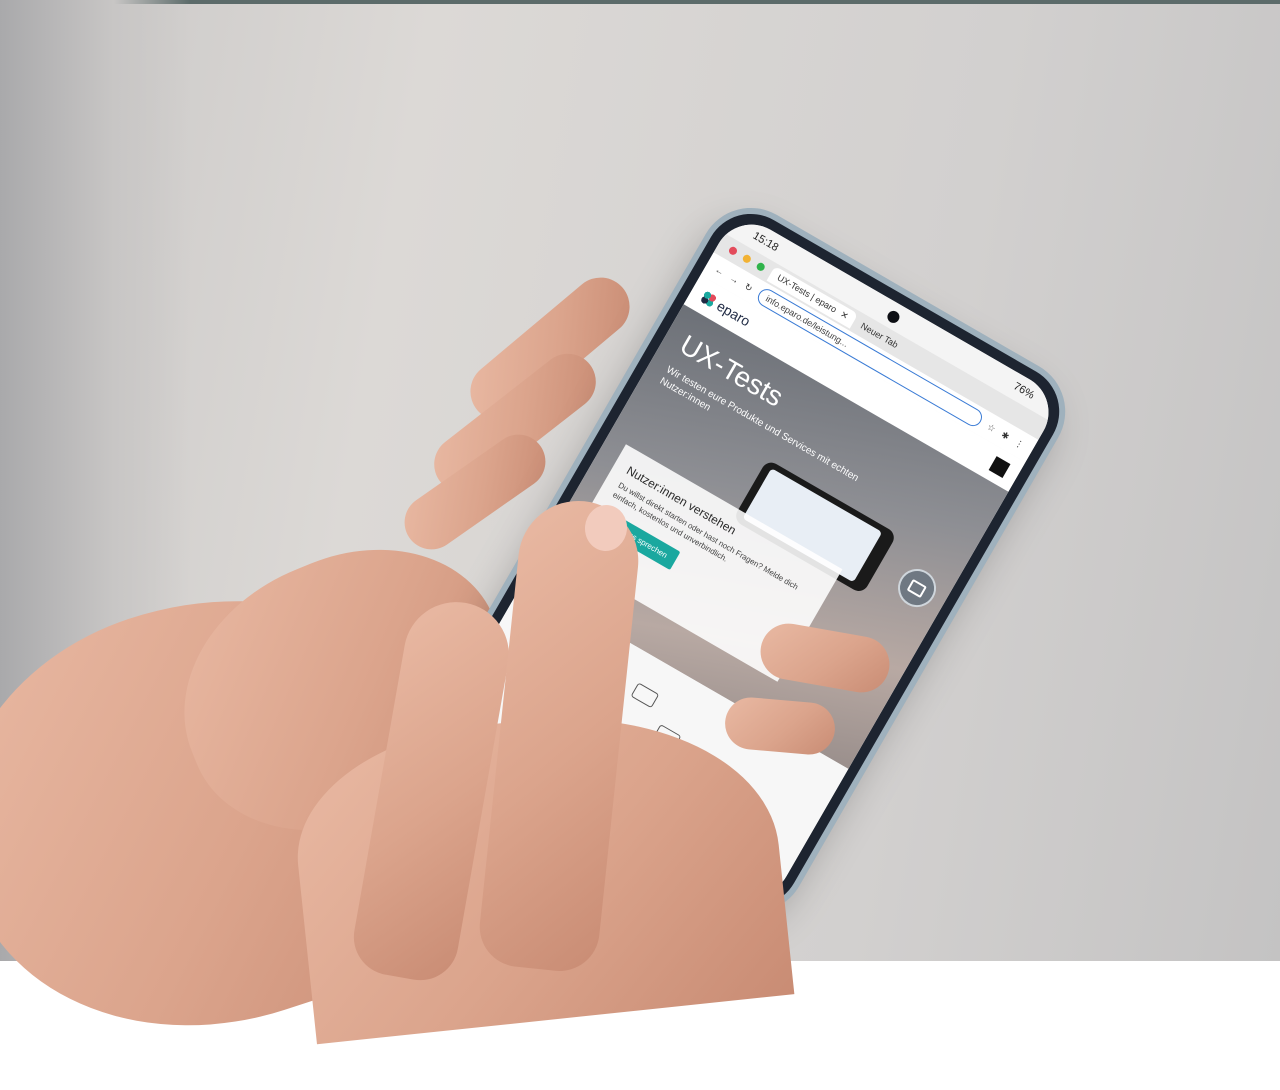  I want to click on extensions-icon: ✱, so click(1005, 435).